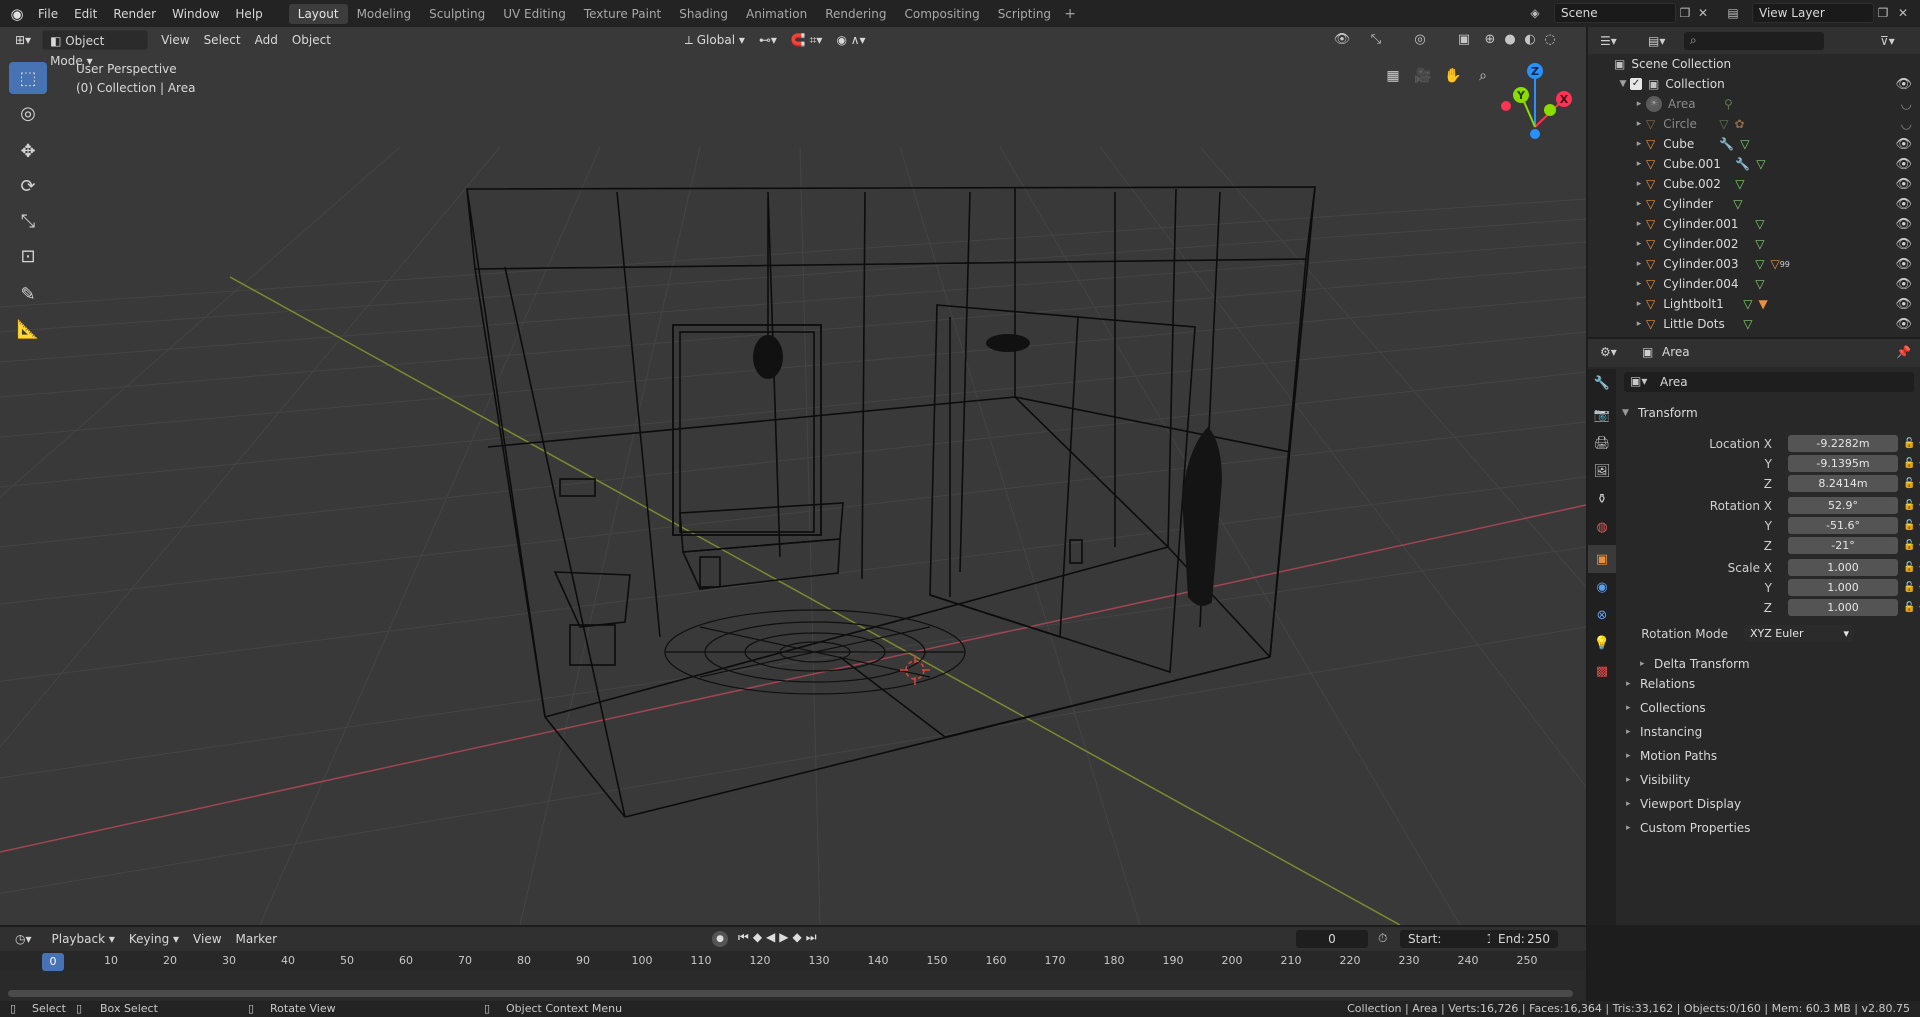 The width and height of the screenshot is (1920, 1017). What do you see at coordinates (1843, 607) in the screenshot?
I see `scale-z-field: 1.000` at bounding box center [1843, 607].